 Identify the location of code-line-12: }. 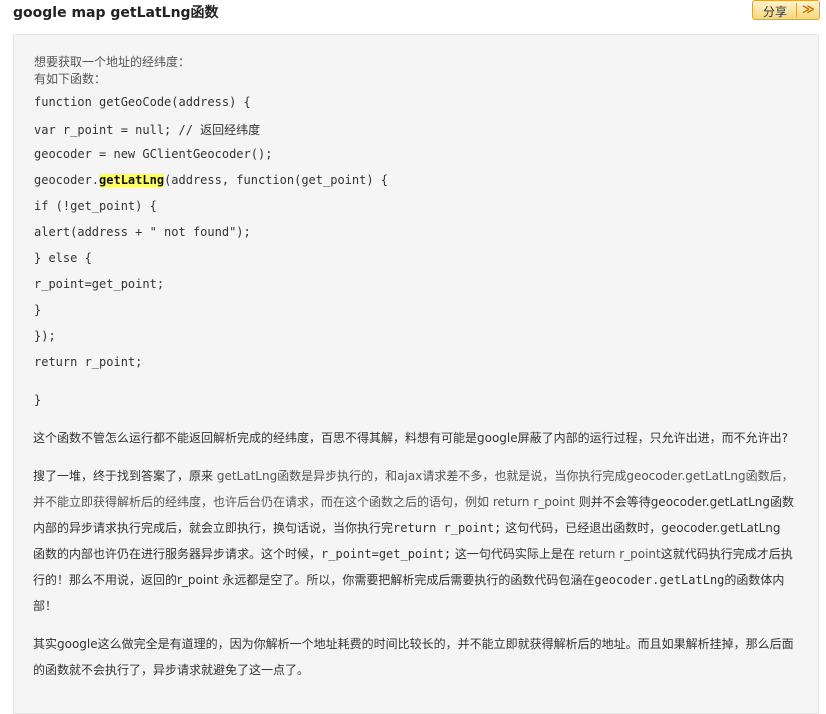
(38, 400).